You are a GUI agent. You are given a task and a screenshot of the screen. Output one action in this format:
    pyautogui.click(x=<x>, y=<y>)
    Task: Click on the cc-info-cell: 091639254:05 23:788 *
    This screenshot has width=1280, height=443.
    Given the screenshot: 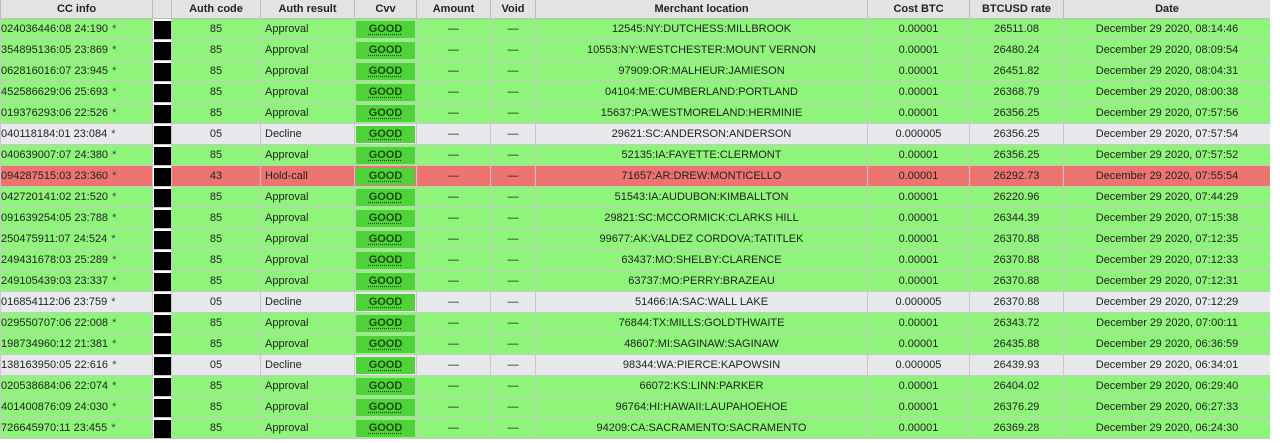 What is the action you would take?
    pyautogui.click(x=76, y=218)
    